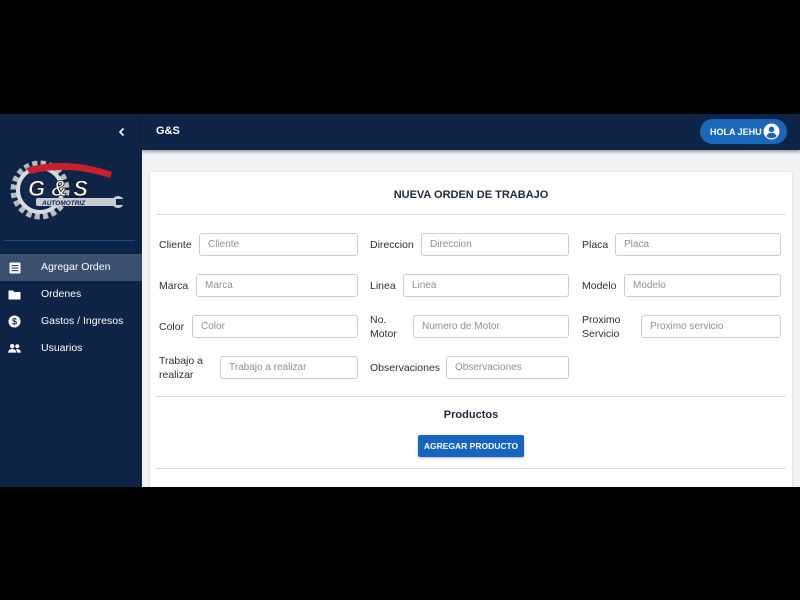 The image size is (800, 600). Describe the element at coordinates (698, 244) in the screenshot. I see `placa-input` at that location.